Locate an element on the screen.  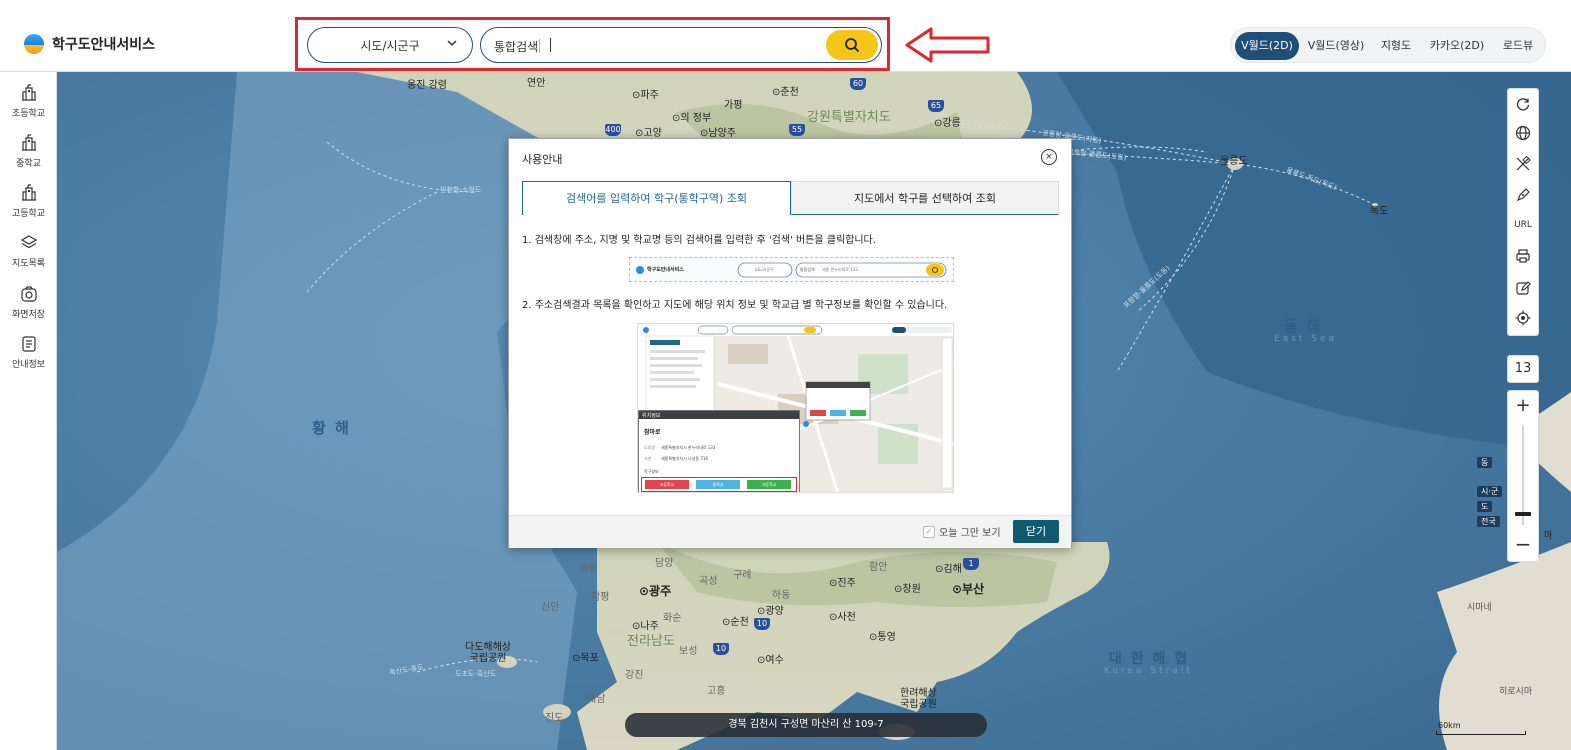
map-label-mokpo: ⊙목포 is located at coordinates (585, 658).